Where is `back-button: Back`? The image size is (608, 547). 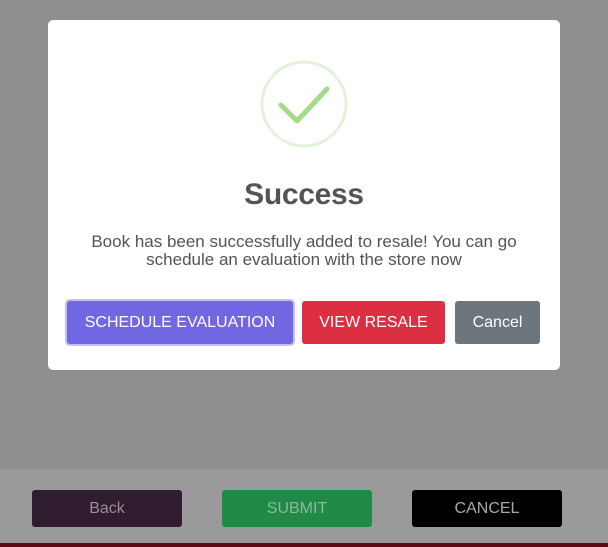
back-button: Back is located at coordinates (107, 508).